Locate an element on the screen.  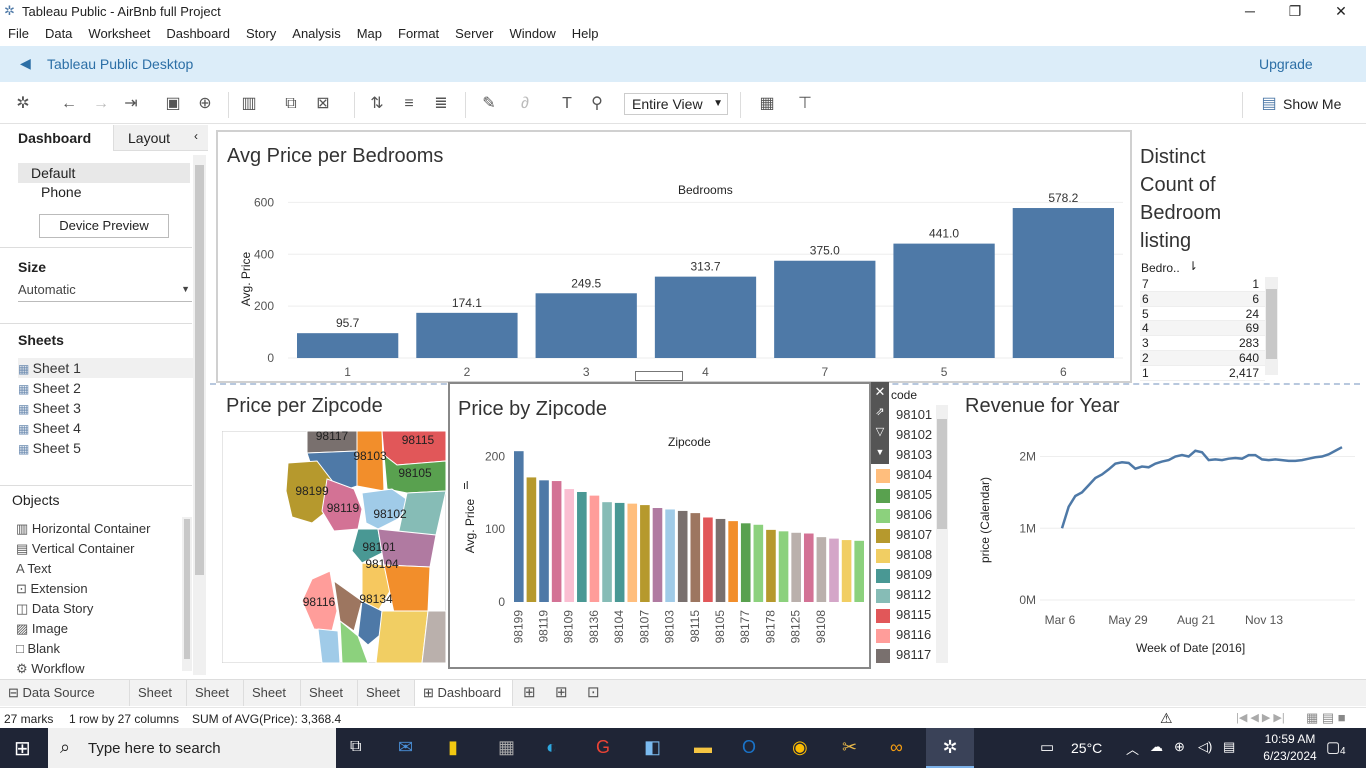
windows-start-icon: ⊞ is located at coordinates (22, 748).